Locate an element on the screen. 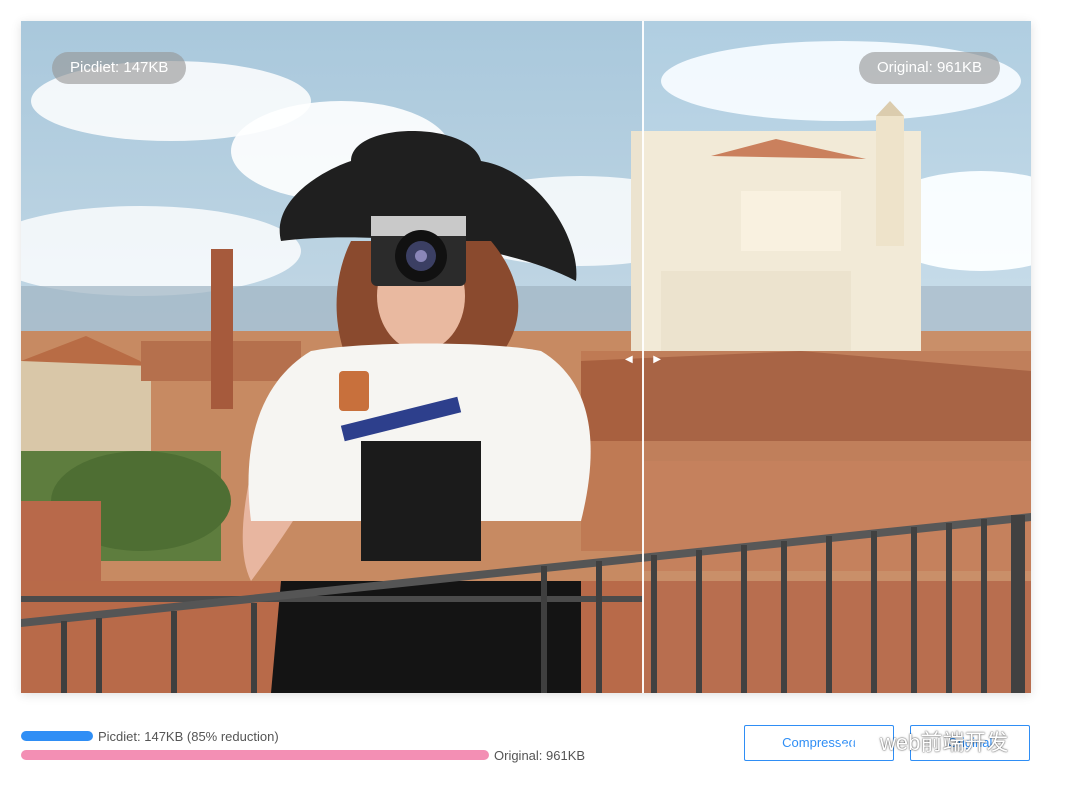 This screenshot has width=1080, height=788. chevron-right-icon: ▶ is located at coordinates (657, 359).